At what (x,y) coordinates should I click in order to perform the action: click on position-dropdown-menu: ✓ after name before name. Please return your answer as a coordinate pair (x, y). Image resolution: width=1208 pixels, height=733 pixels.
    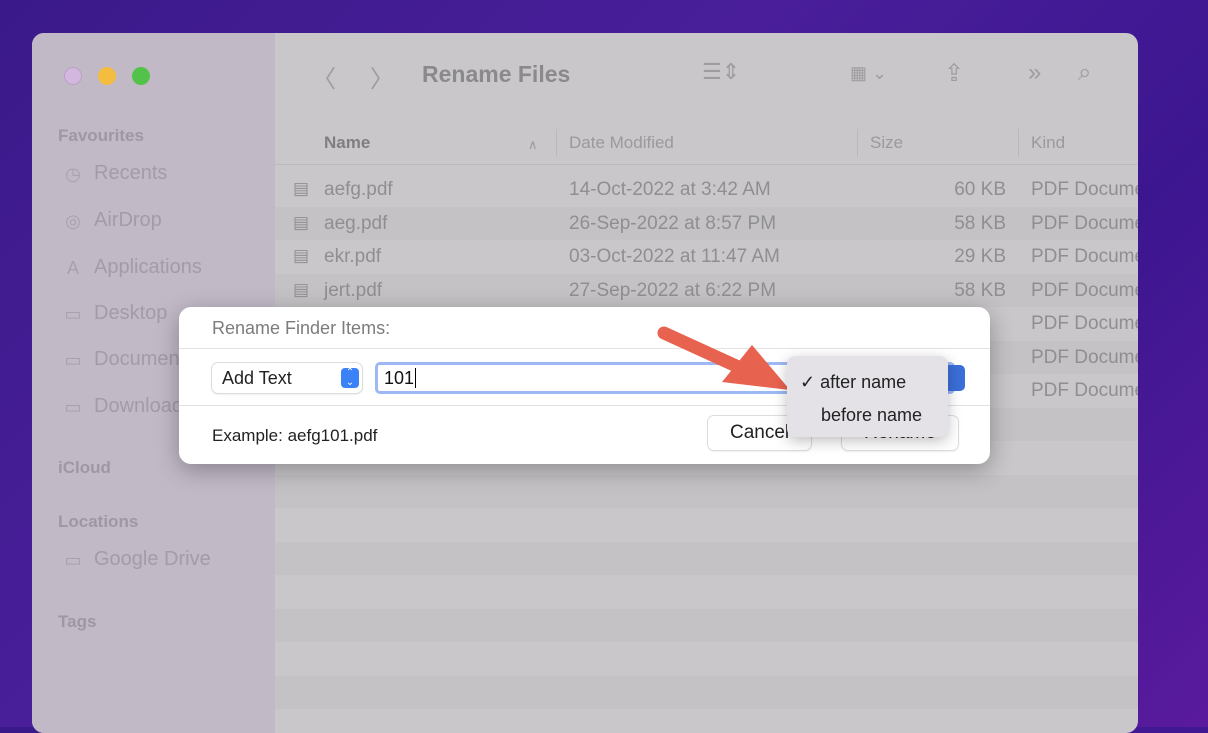
    Looking at the image, I should click on (867, 396).